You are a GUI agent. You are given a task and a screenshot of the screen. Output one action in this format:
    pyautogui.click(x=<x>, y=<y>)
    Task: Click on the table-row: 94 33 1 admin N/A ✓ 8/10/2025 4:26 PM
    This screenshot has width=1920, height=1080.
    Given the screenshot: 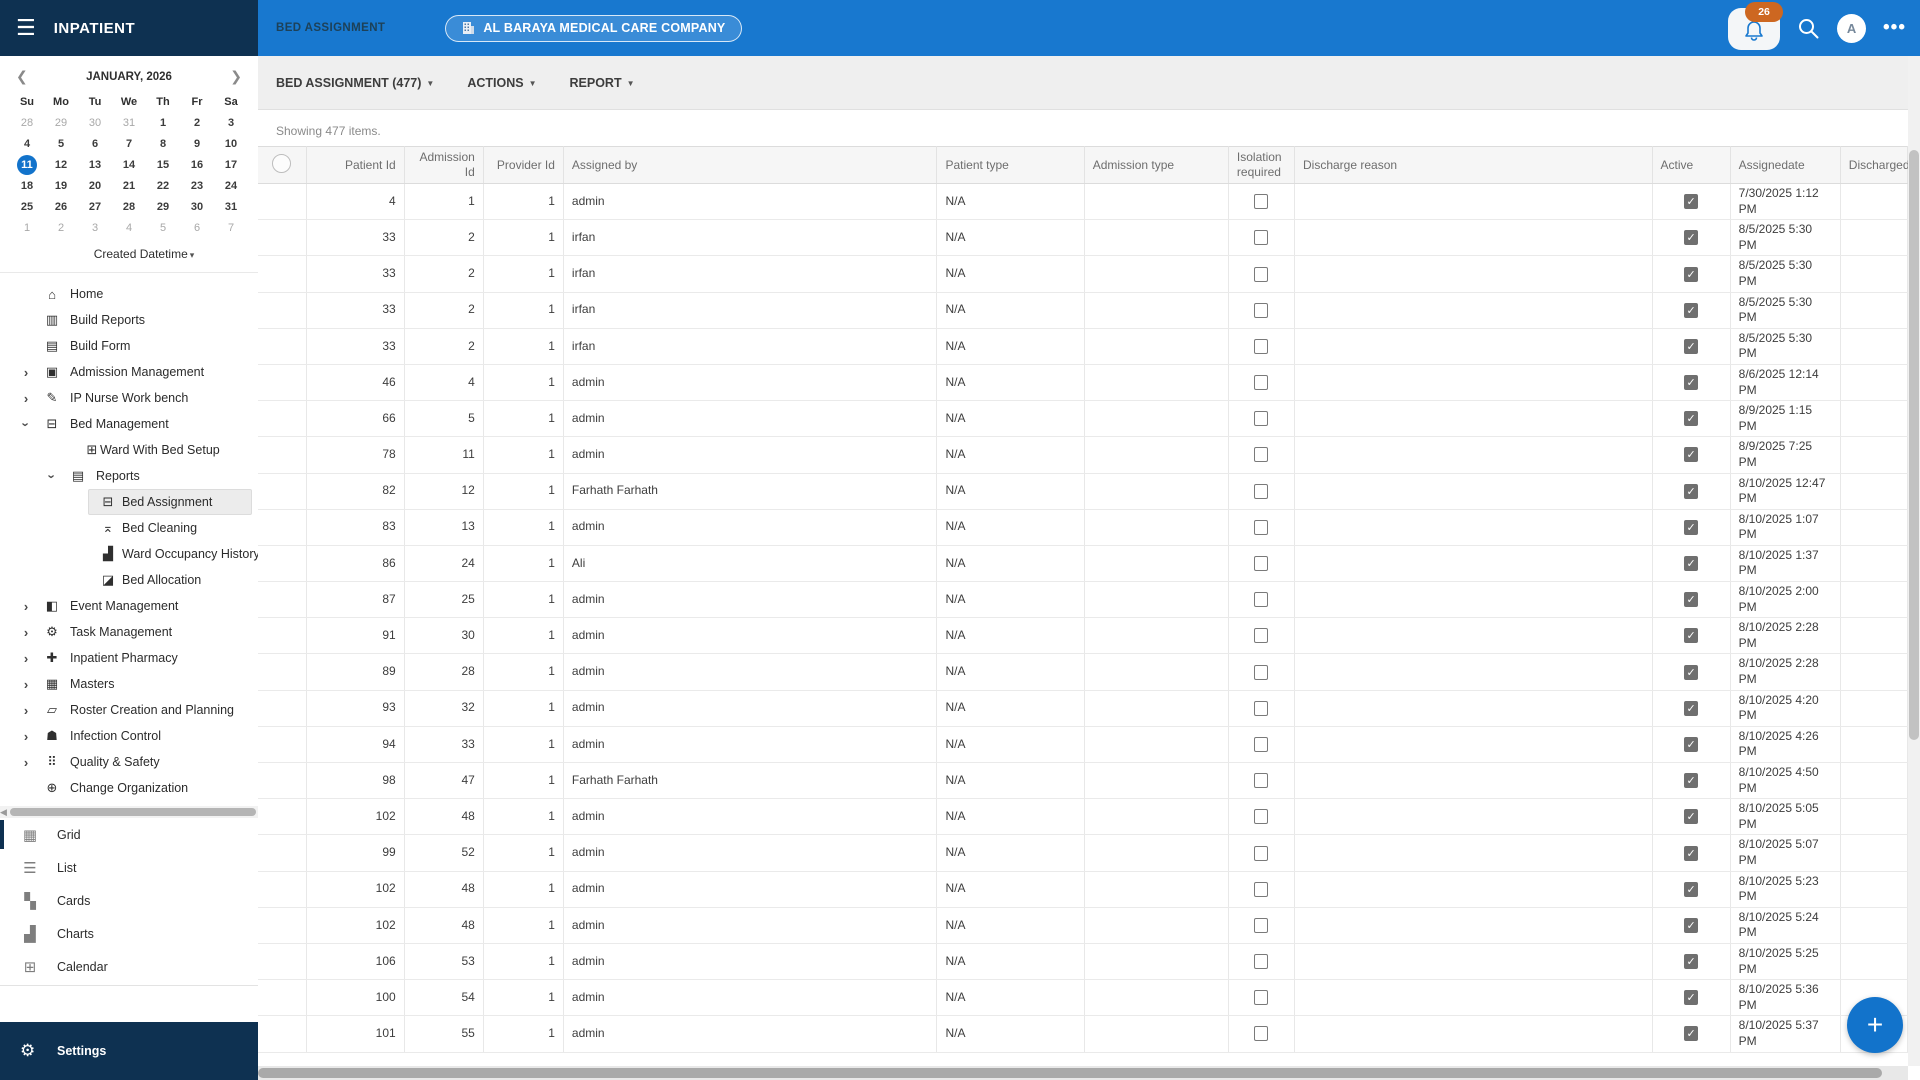 What is the action you would take?
    pyautogui.click(x=1083, y=745)
    